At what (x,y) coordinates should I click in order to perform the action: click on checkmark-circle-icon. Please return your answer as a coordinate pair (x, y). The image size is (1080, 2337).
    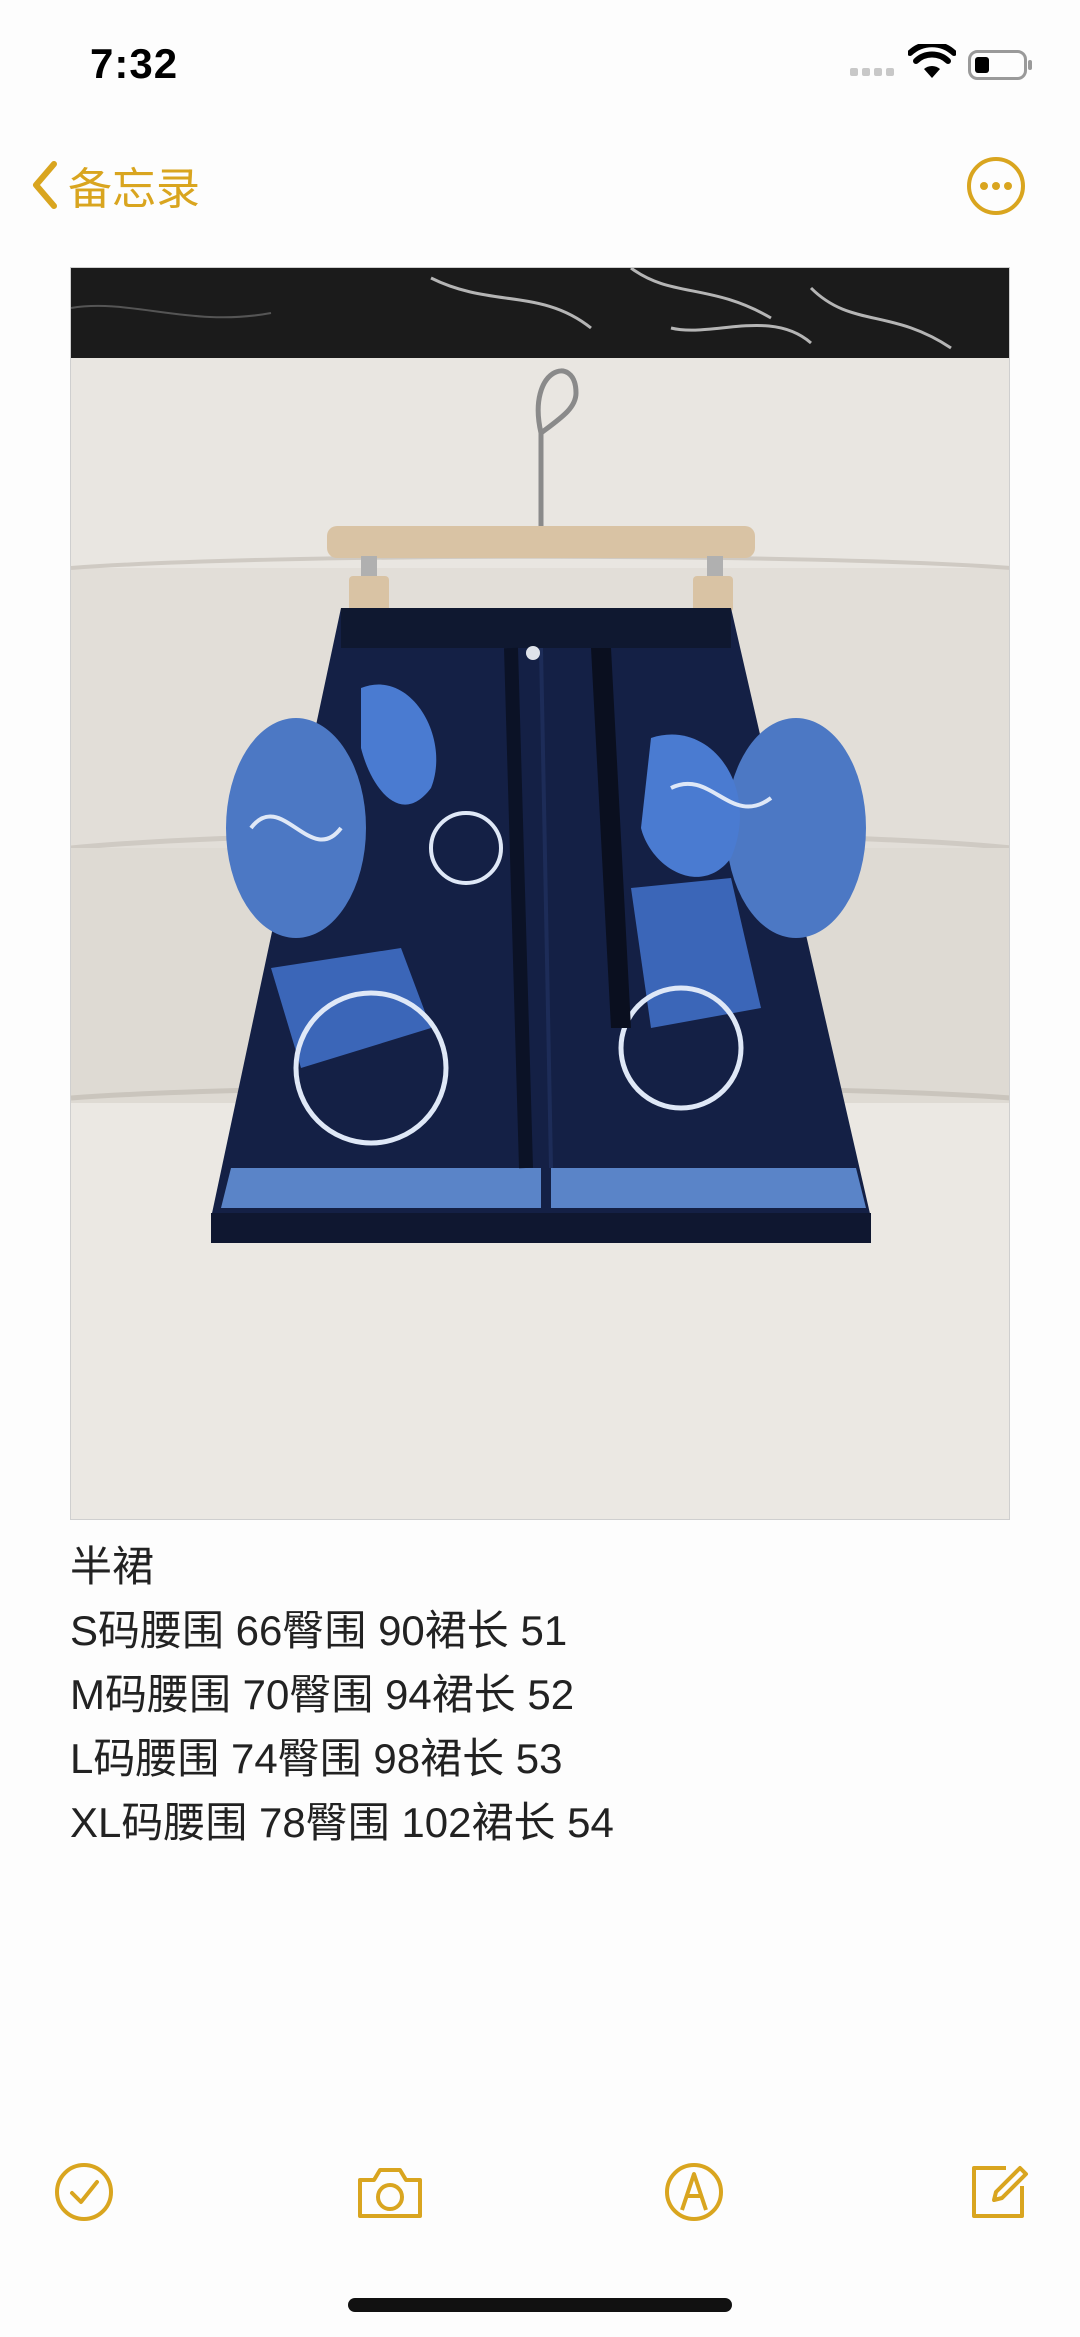
    Looking at the image, I should click on (84, 2192).